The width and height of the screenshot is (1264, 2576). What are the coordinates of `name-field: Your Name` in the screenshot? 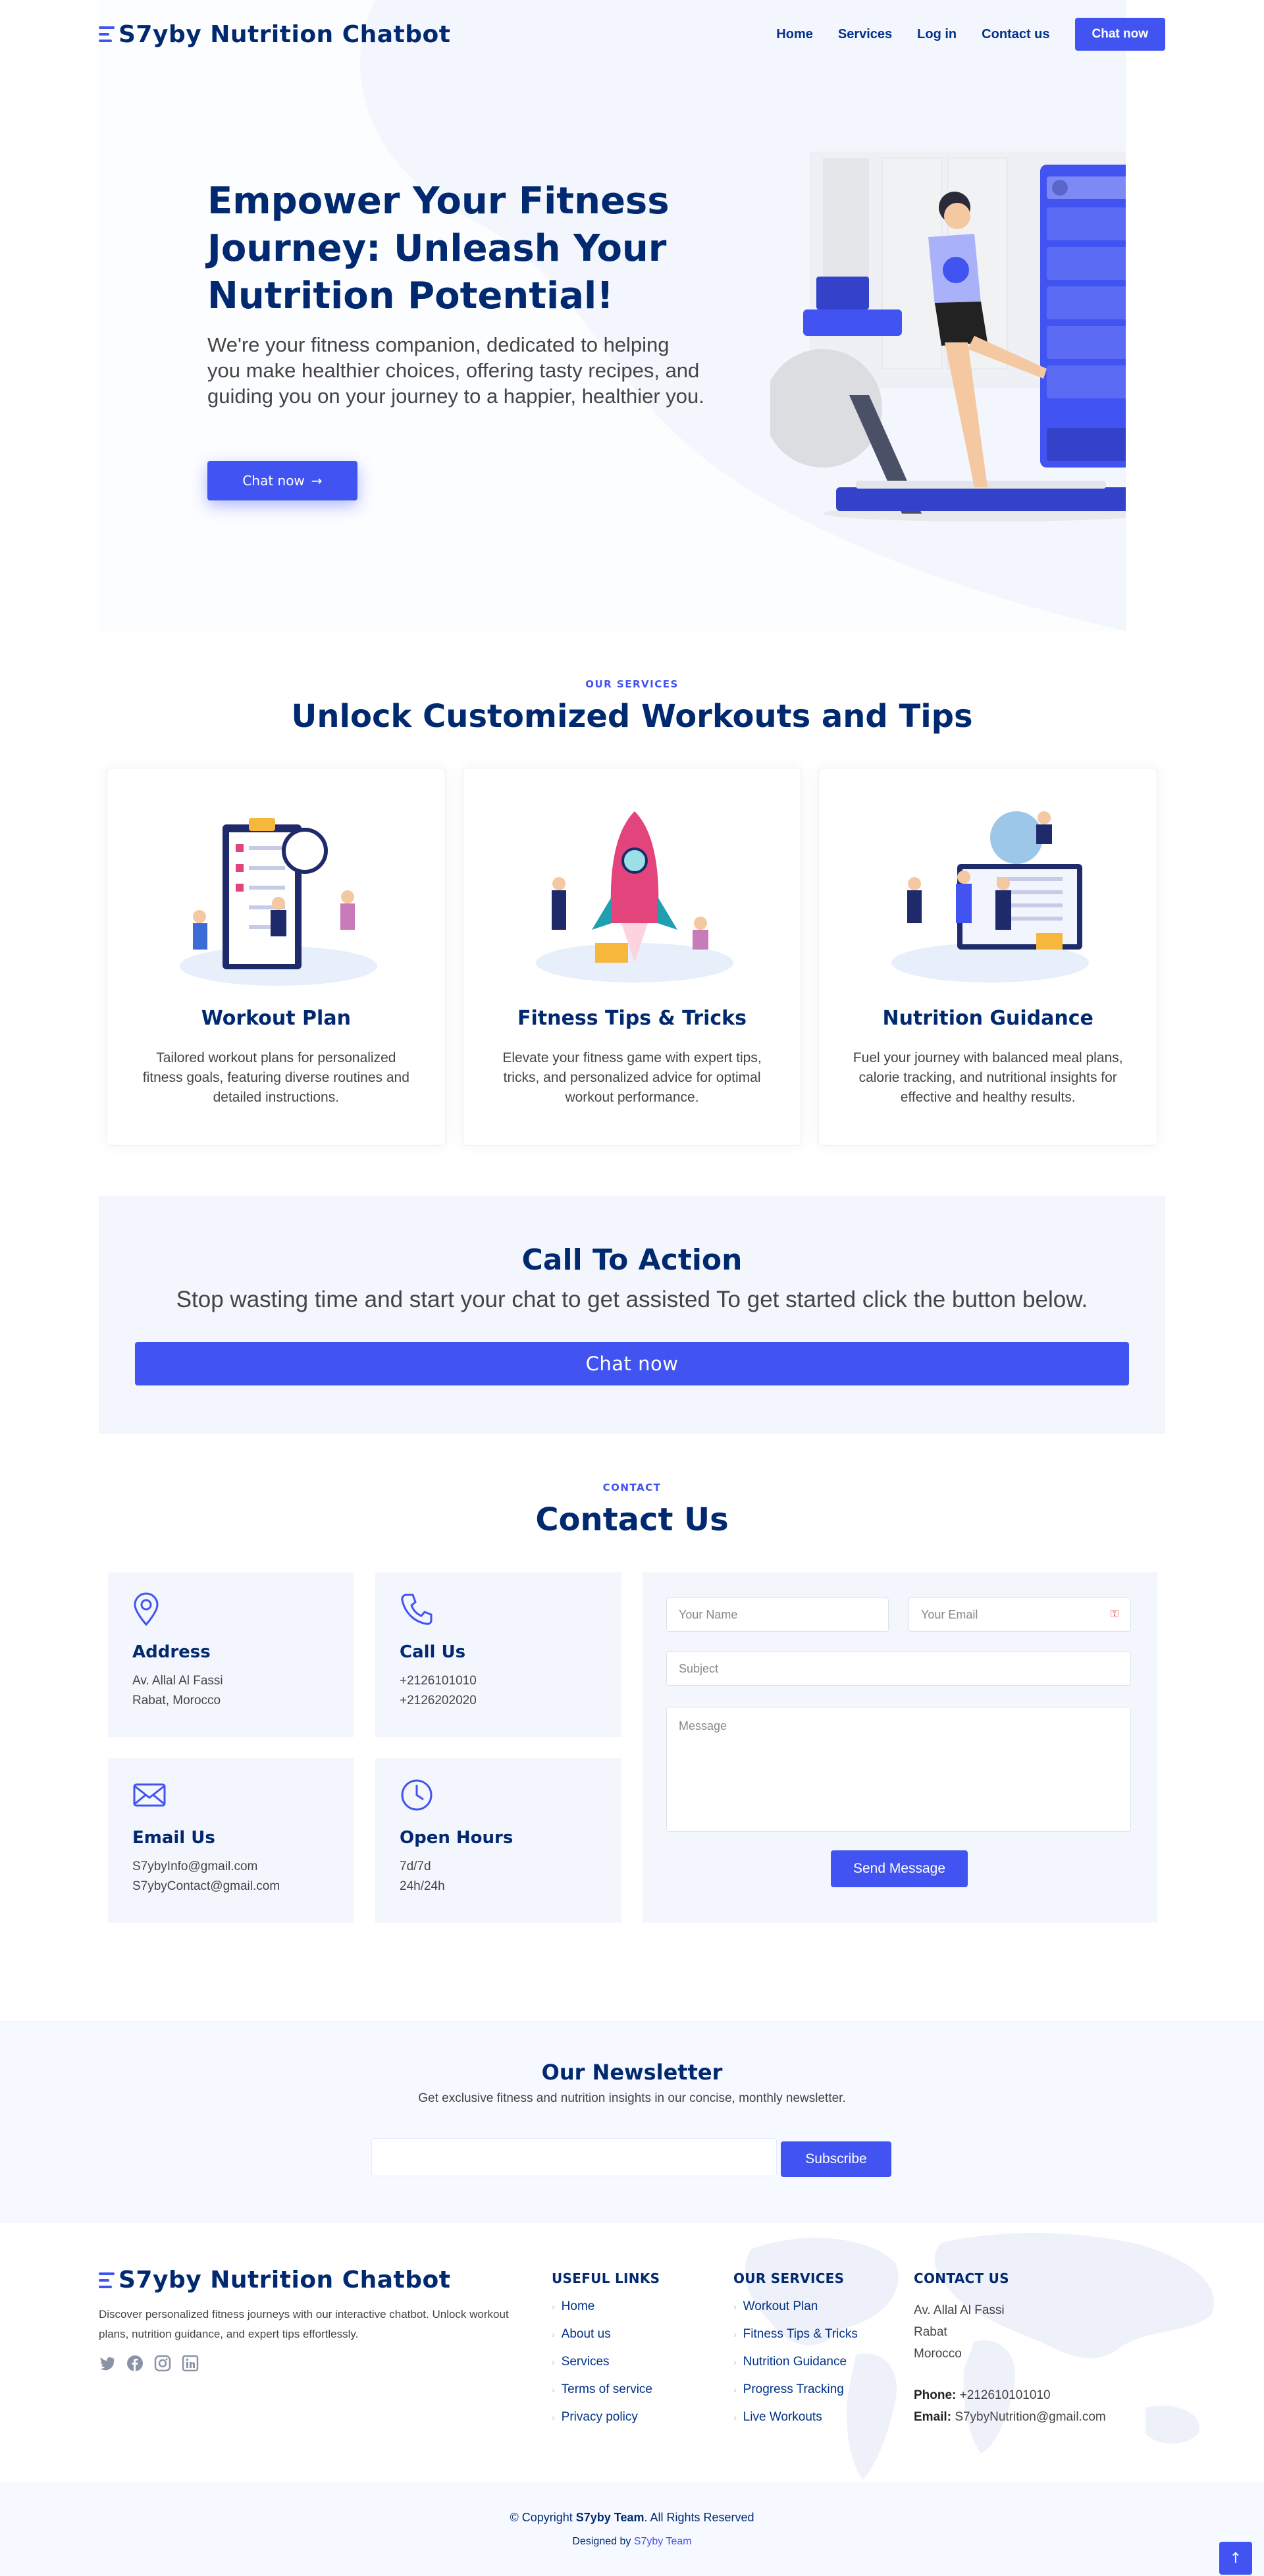 It's located at (777, 1614).